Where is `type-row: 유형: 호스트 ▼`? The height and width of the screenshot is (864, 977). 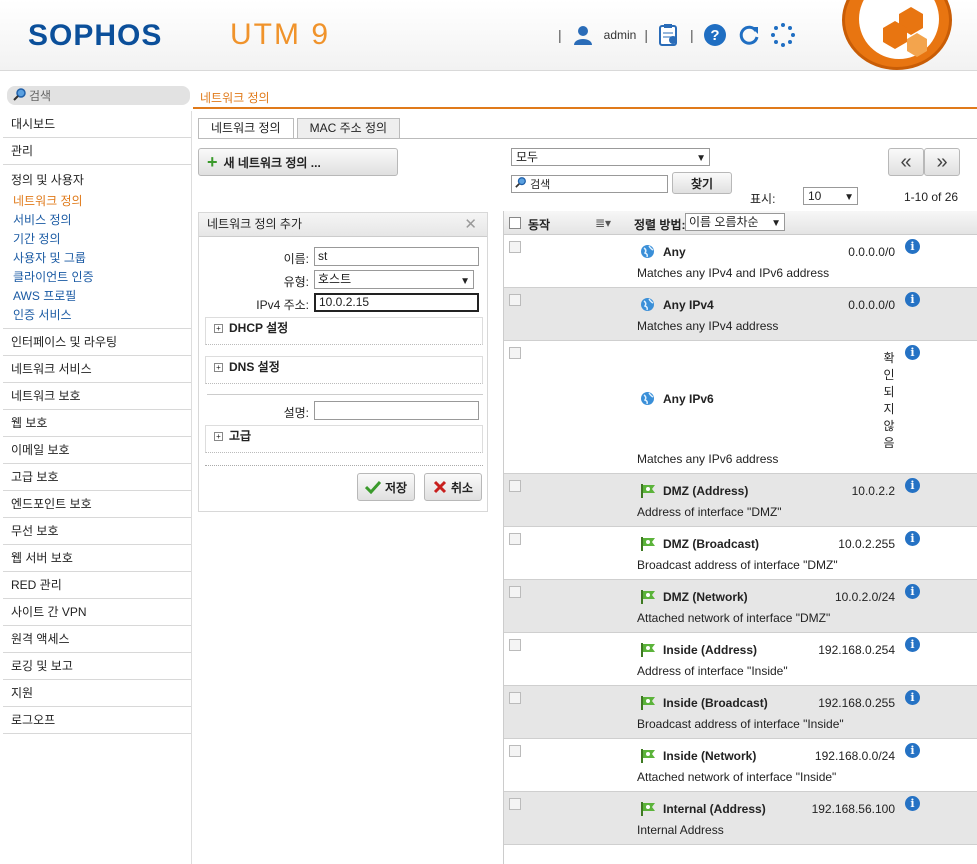
type-row: 유형: 호스트 ▼ is located at coordinates (344, 280).